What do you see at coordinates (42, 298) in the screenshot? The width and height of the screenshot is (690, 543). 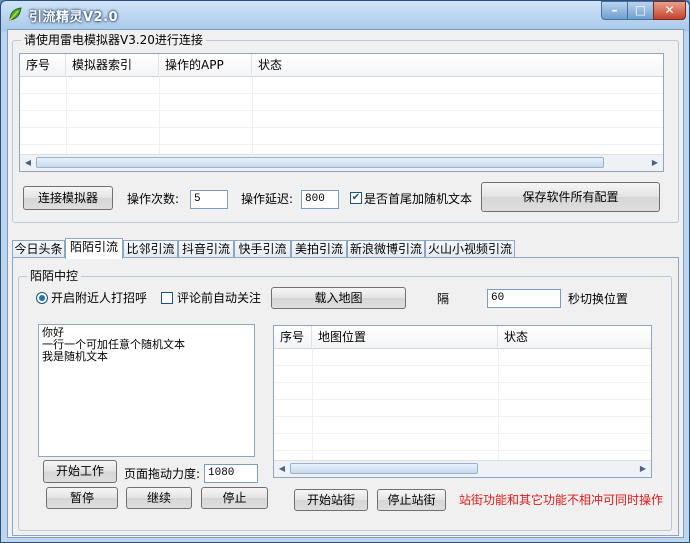 I see `nearby-greet-radio` at bounding box center [42, 298].